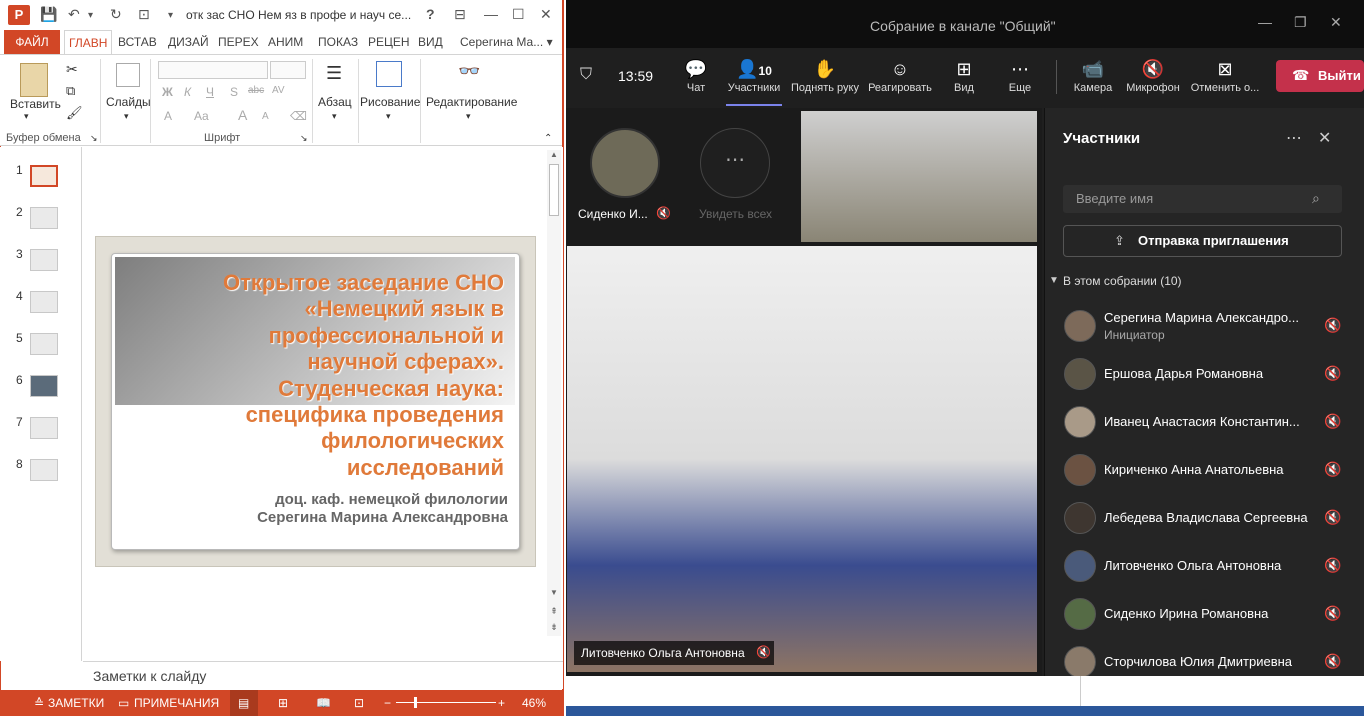 The image size is (1364, 716). What do you see at coordinates (74, 113) in the screenshot?
I see `format-painter-icon: 🖌` at bounding box center [74, 113].